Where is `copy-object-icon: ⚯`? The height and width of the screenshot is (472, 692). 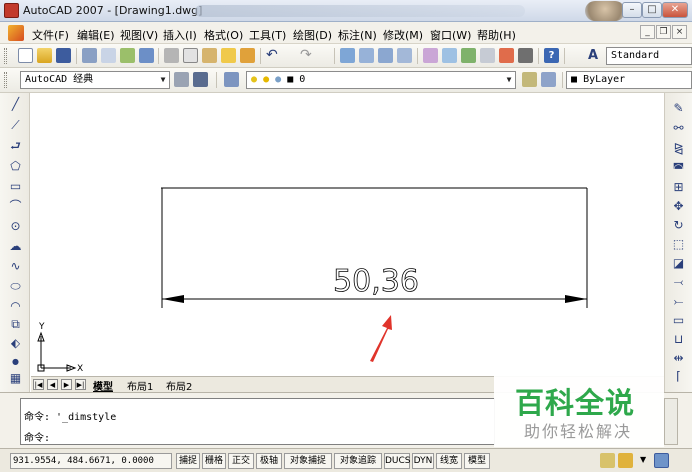 copy-object-icon: ⚯ is located at coordinates (678, 128).